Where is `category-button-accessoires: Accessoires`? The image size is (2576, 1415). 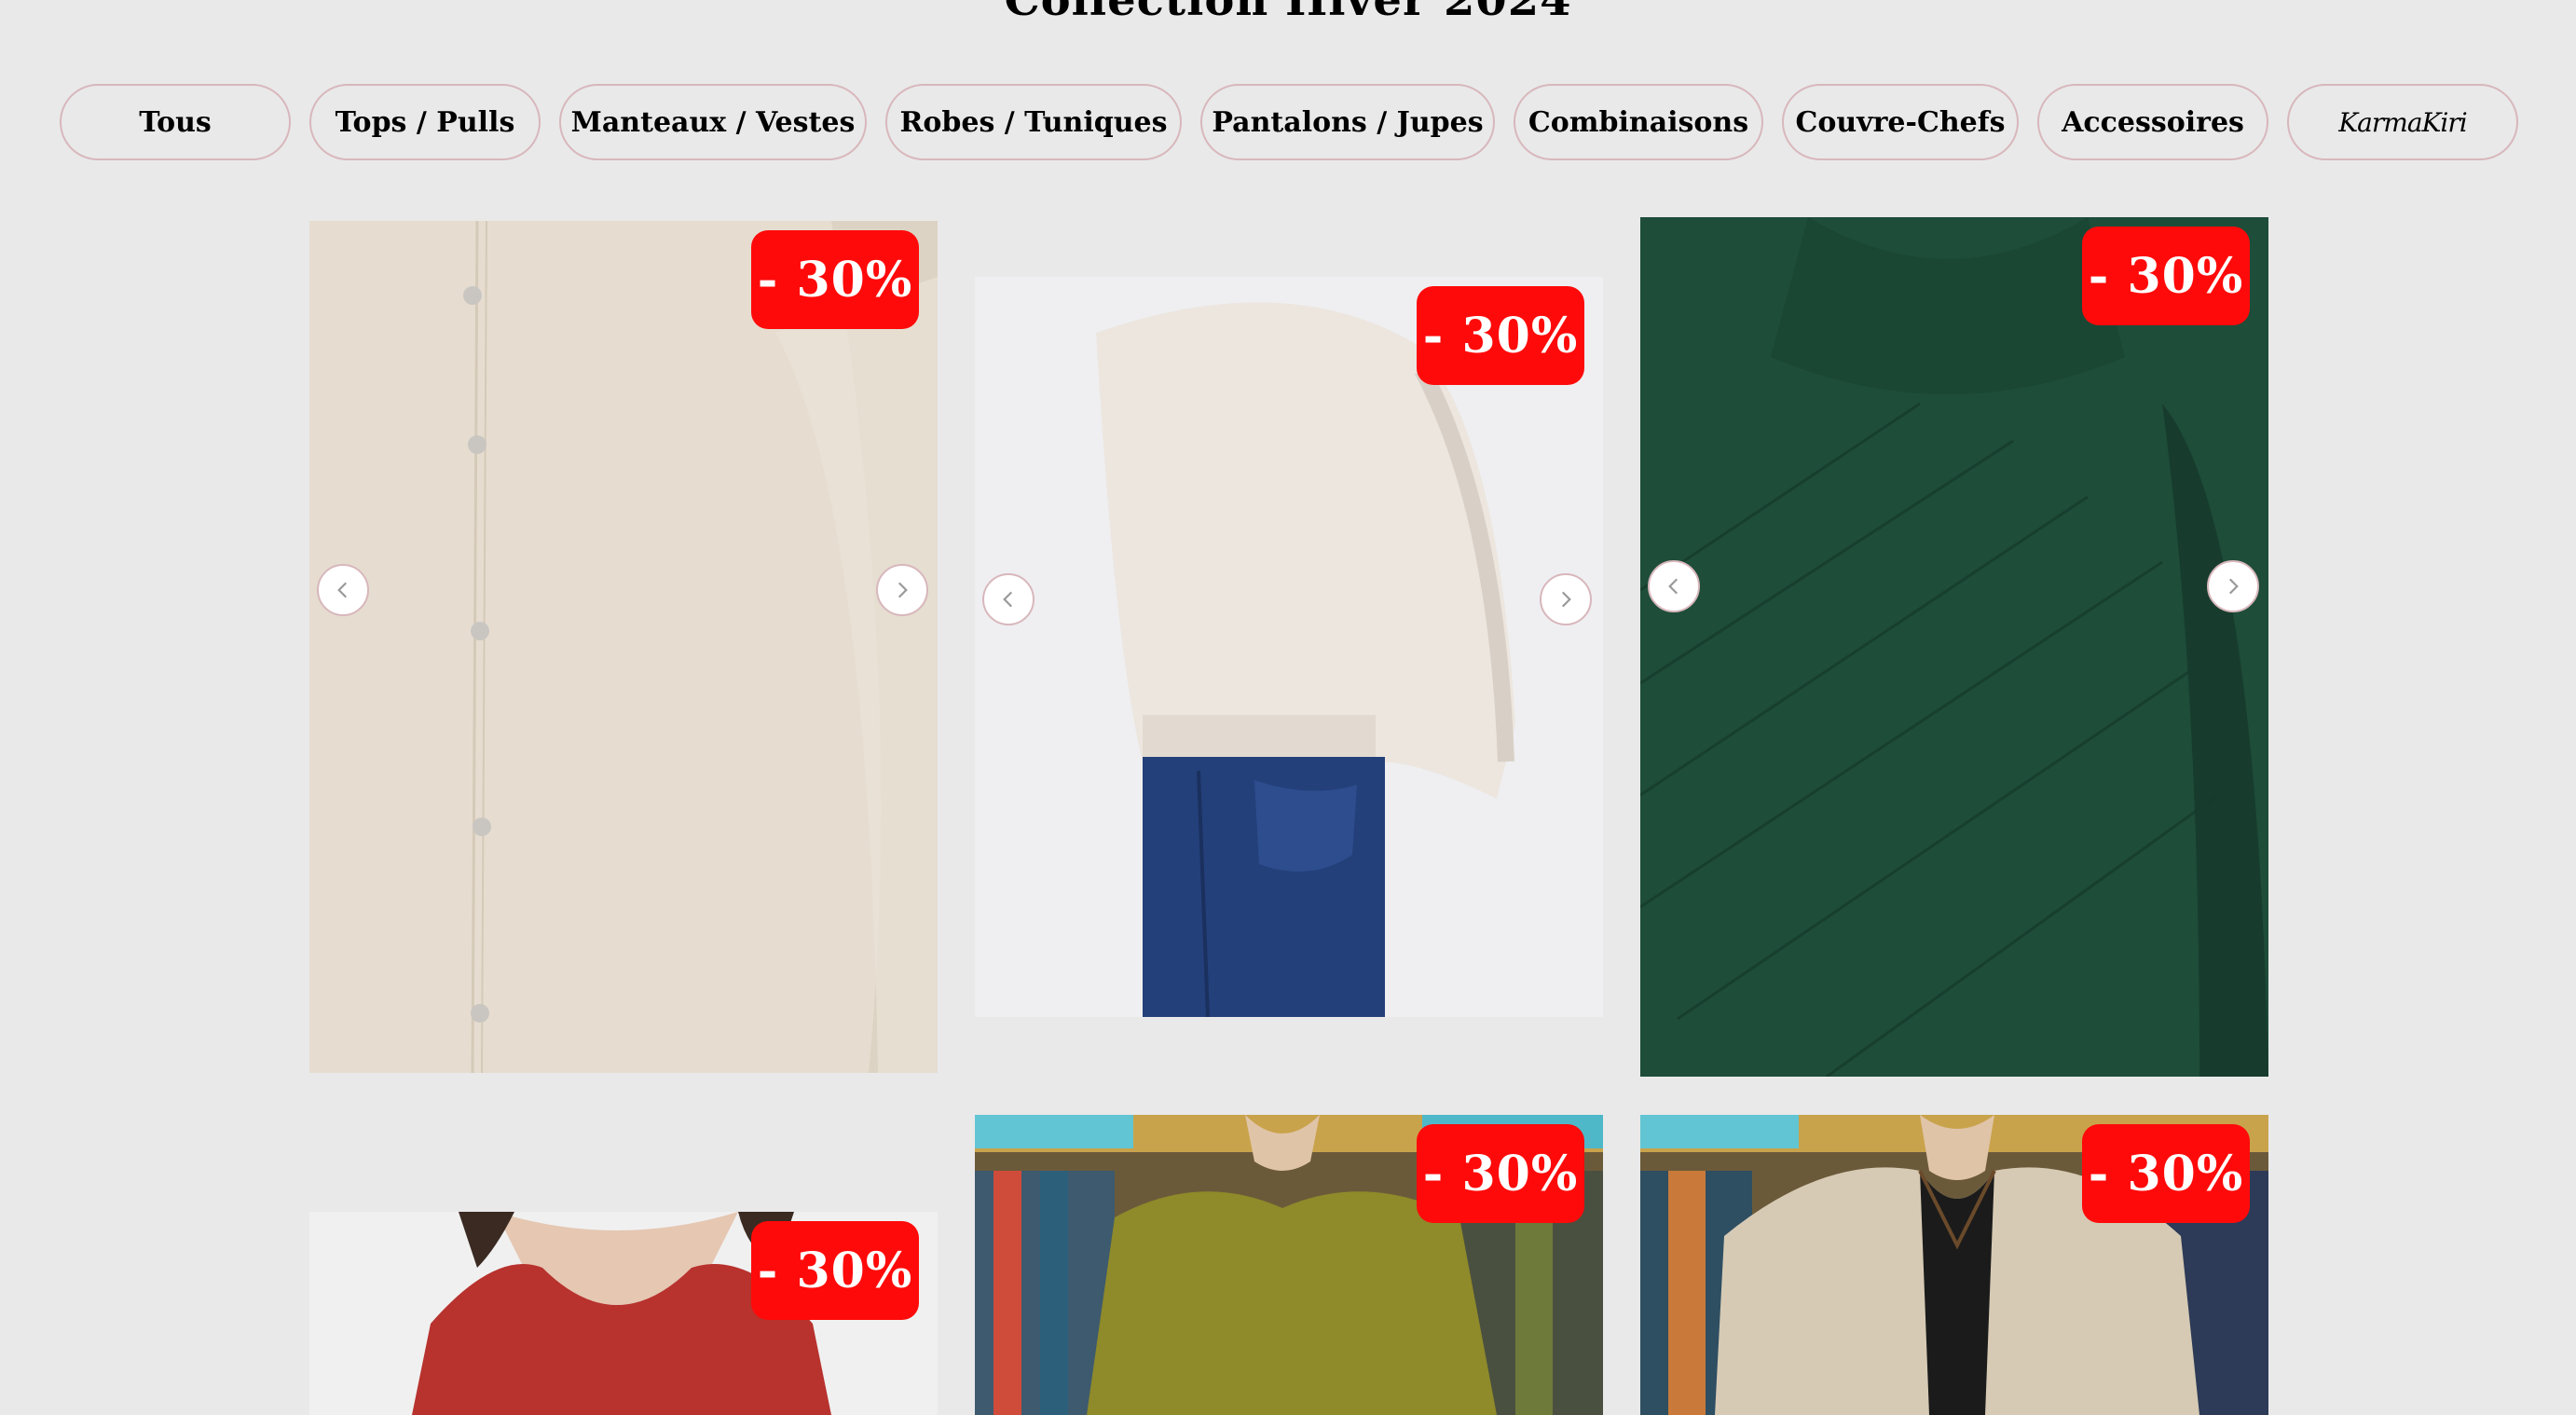 category-button-accessoires: Accessoires is located at coordinates (2152, 122).